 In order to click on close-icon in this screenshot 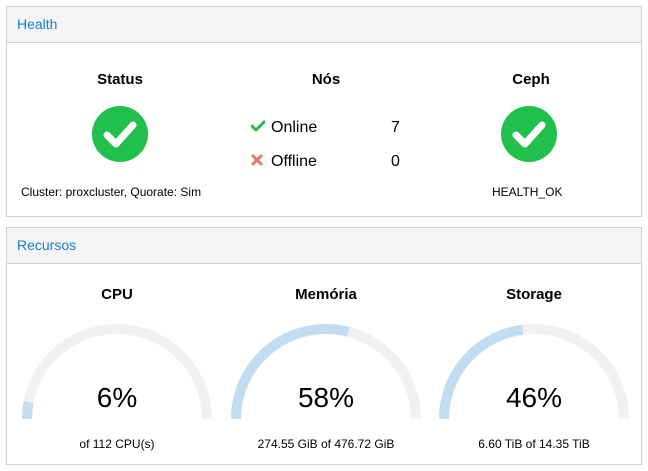, I will do `click(259, 162)`.